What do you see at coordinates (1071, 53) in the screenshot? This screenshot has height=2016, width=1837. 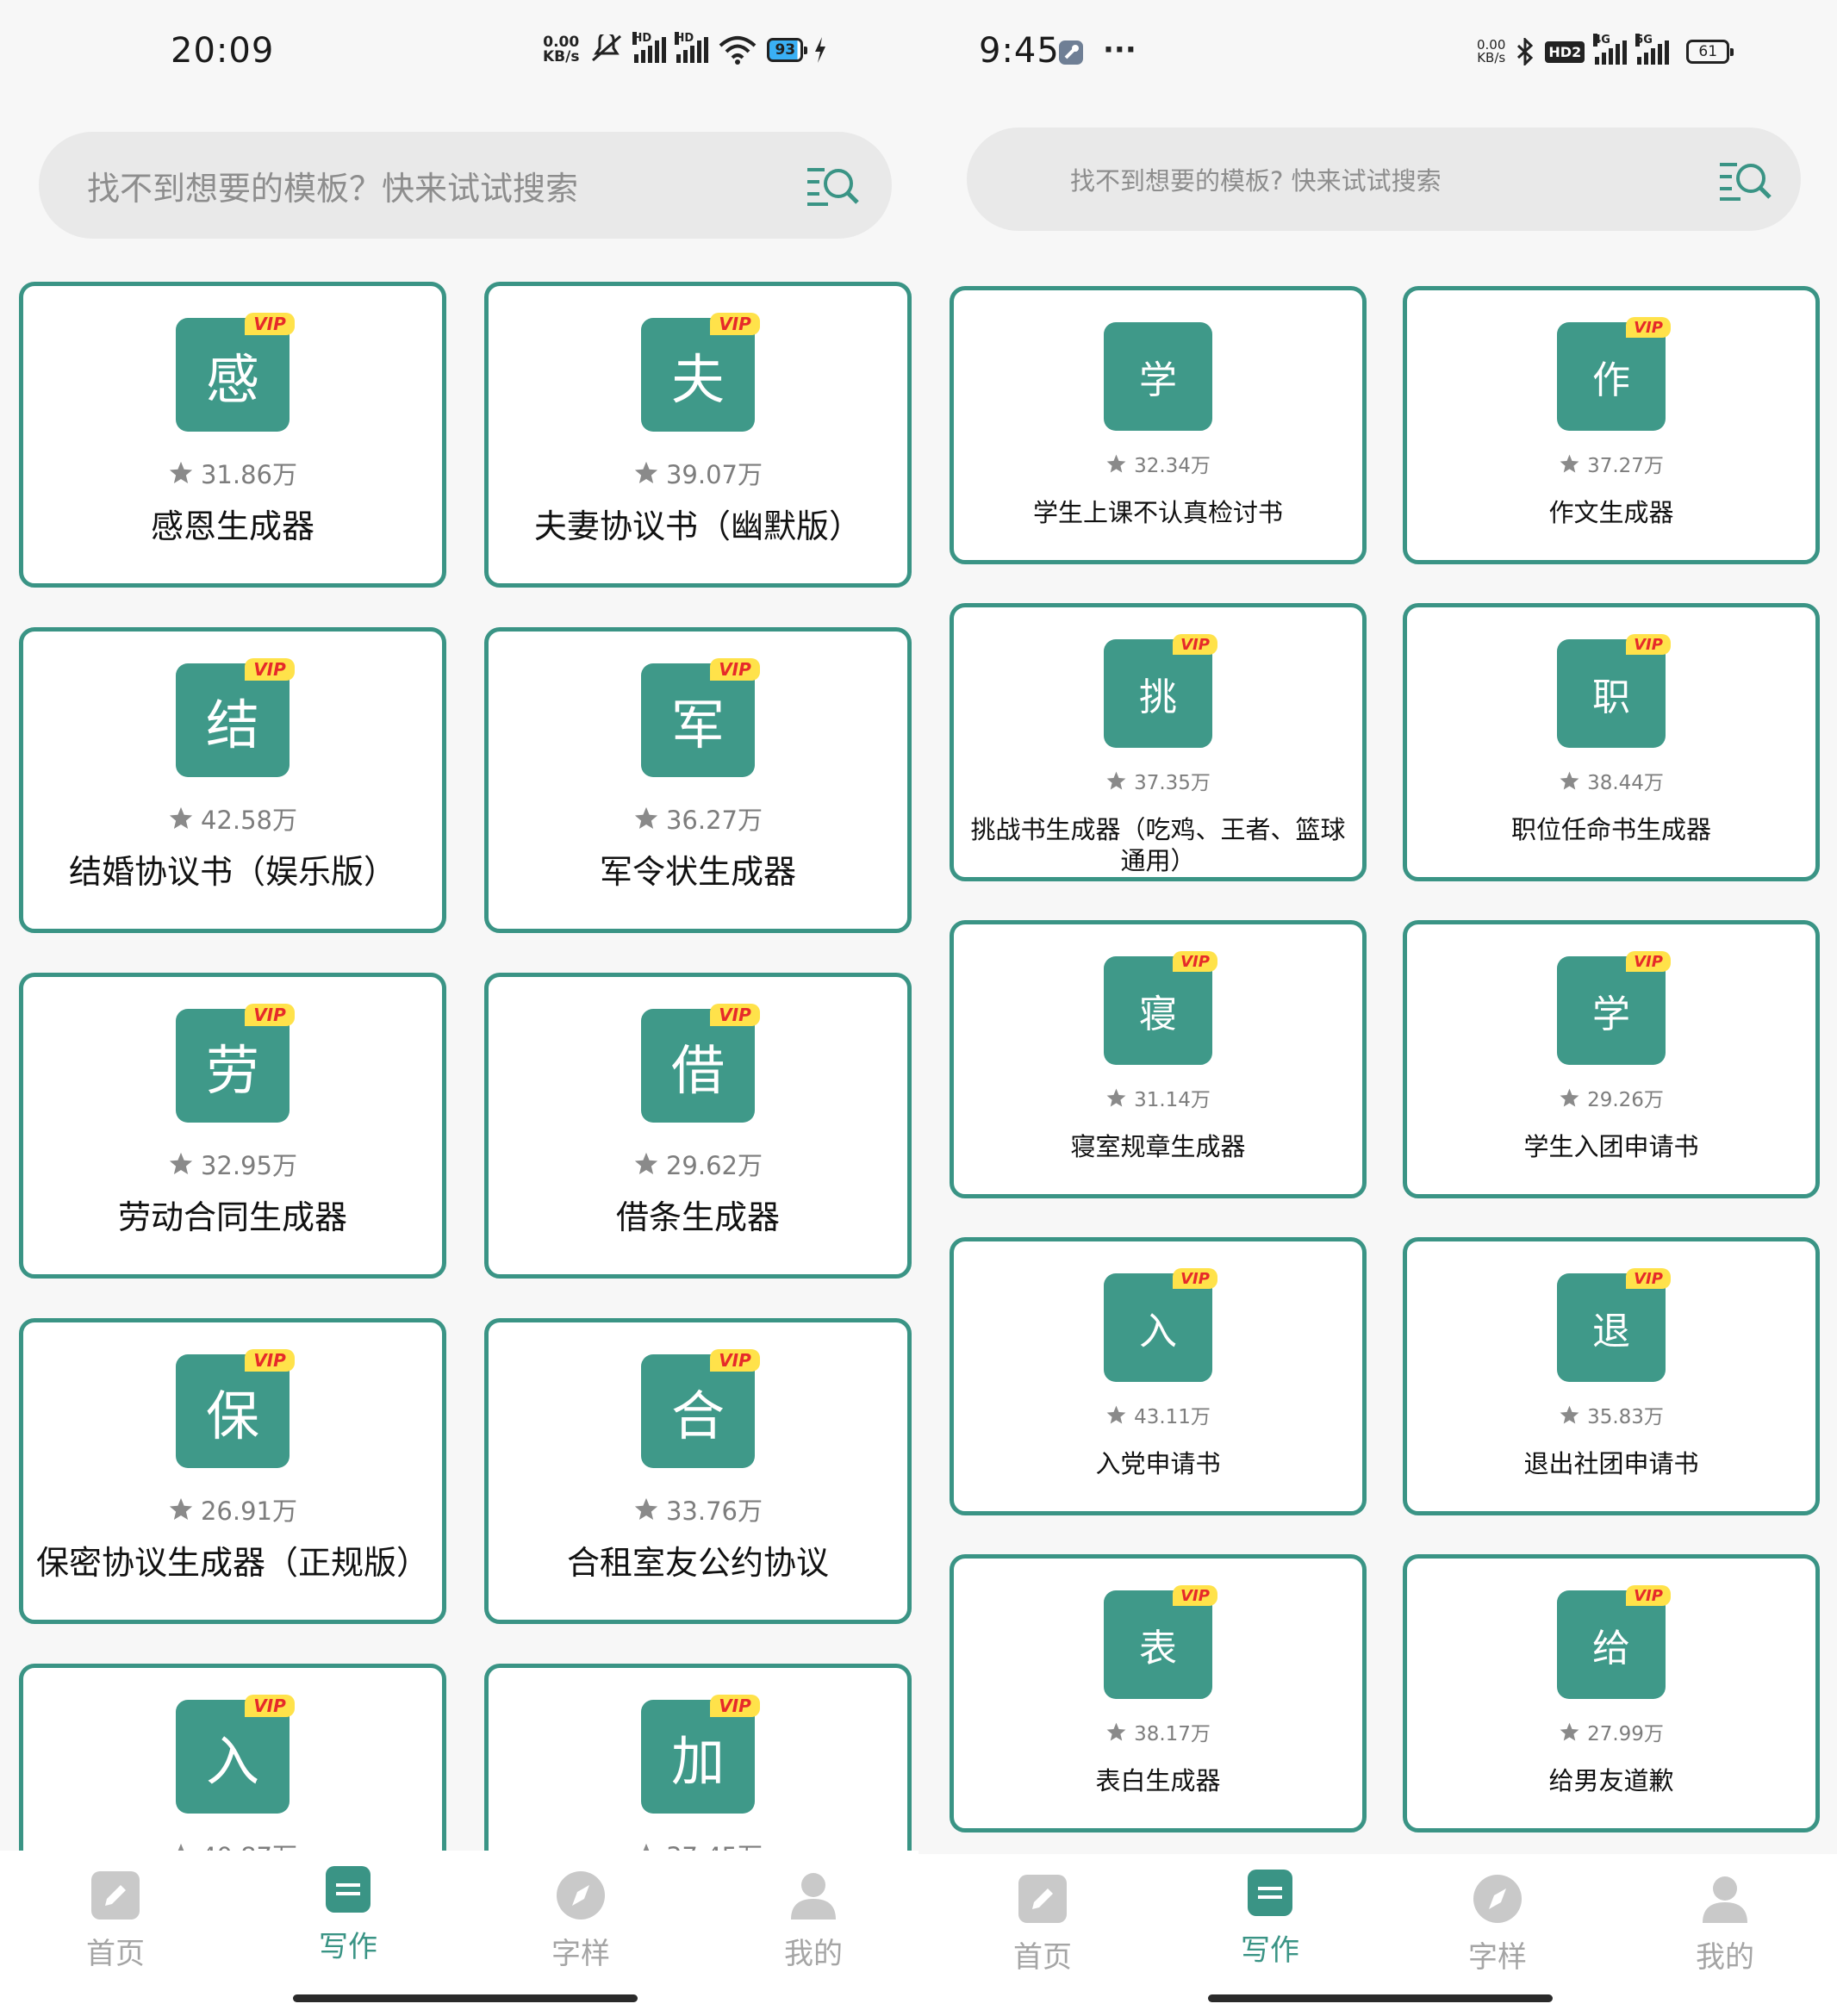 I see `tool-app-icon` at bounding box center [1071, 53].